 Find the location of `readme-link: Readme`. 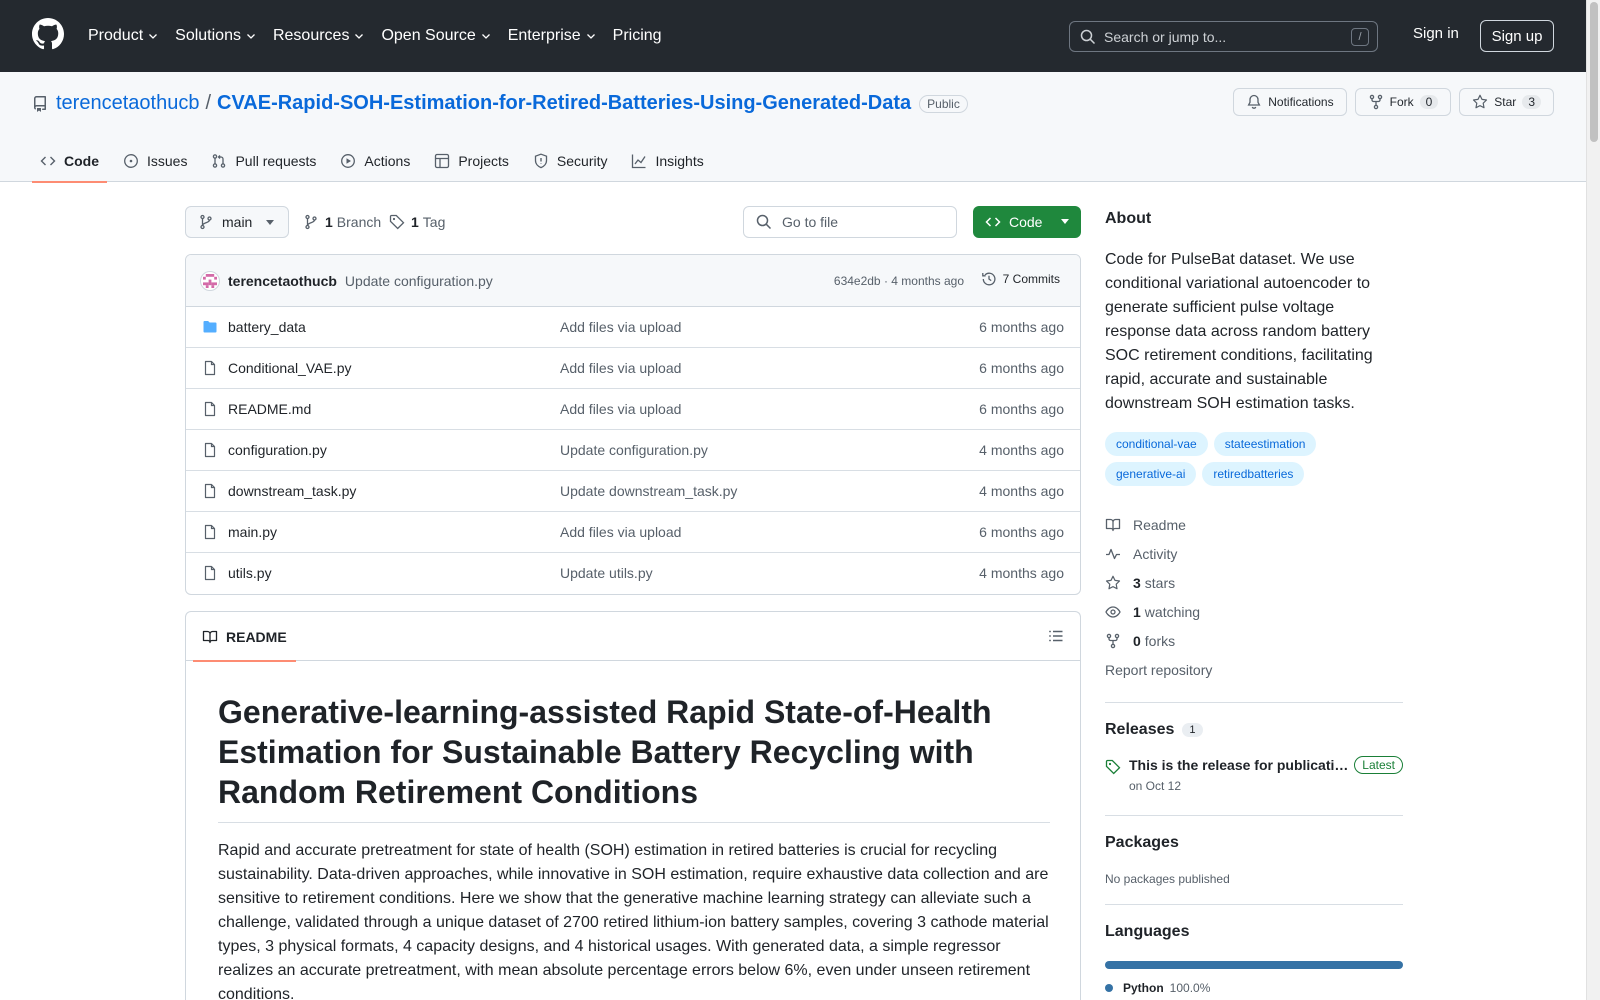

readme-link: Readme is located at coordinates (1254, 524).